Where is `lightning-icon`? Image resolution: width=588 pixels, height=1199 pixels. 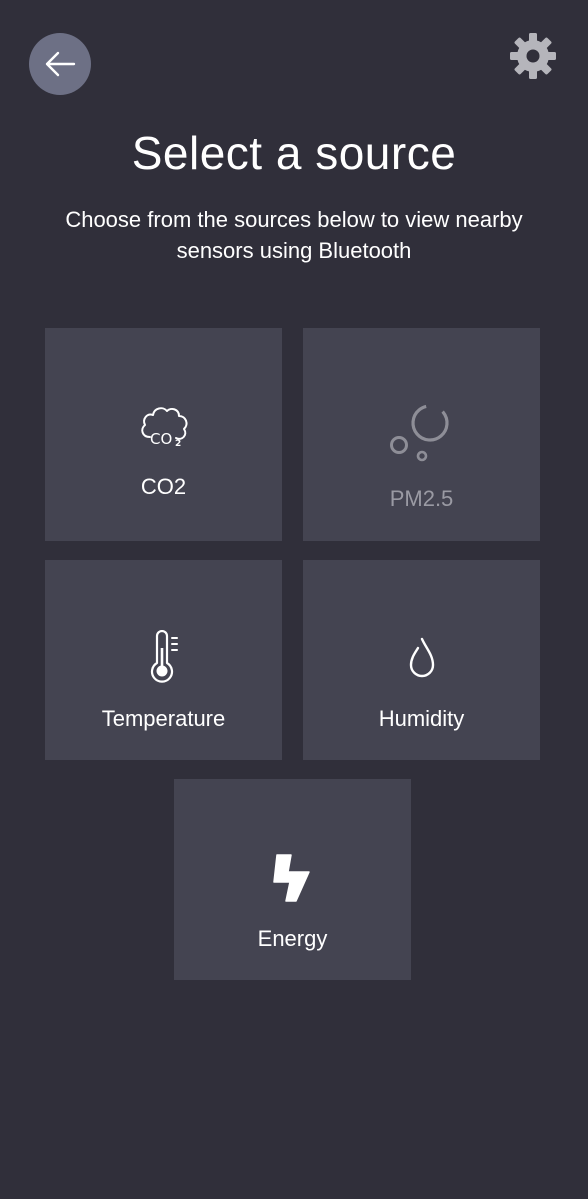 lightning-icon is located at coordinates (293, 878).